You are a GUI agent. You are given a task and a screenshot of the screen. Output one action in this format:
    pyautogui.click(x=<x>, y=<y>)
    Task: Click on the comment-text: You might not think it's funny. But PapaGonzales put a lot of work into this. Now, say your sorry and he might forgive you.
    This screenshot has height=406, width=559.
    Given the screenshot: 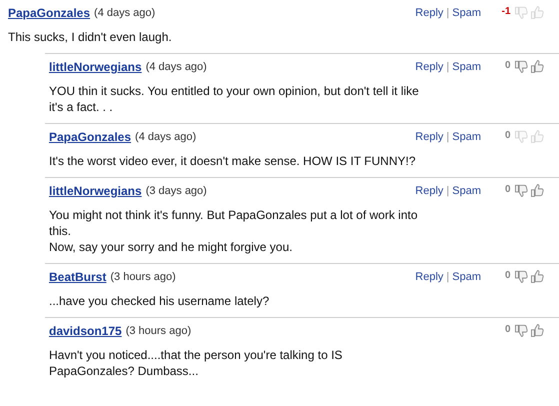 What is the action you would take?
    pyautogui.click(x=234, y=231)
    